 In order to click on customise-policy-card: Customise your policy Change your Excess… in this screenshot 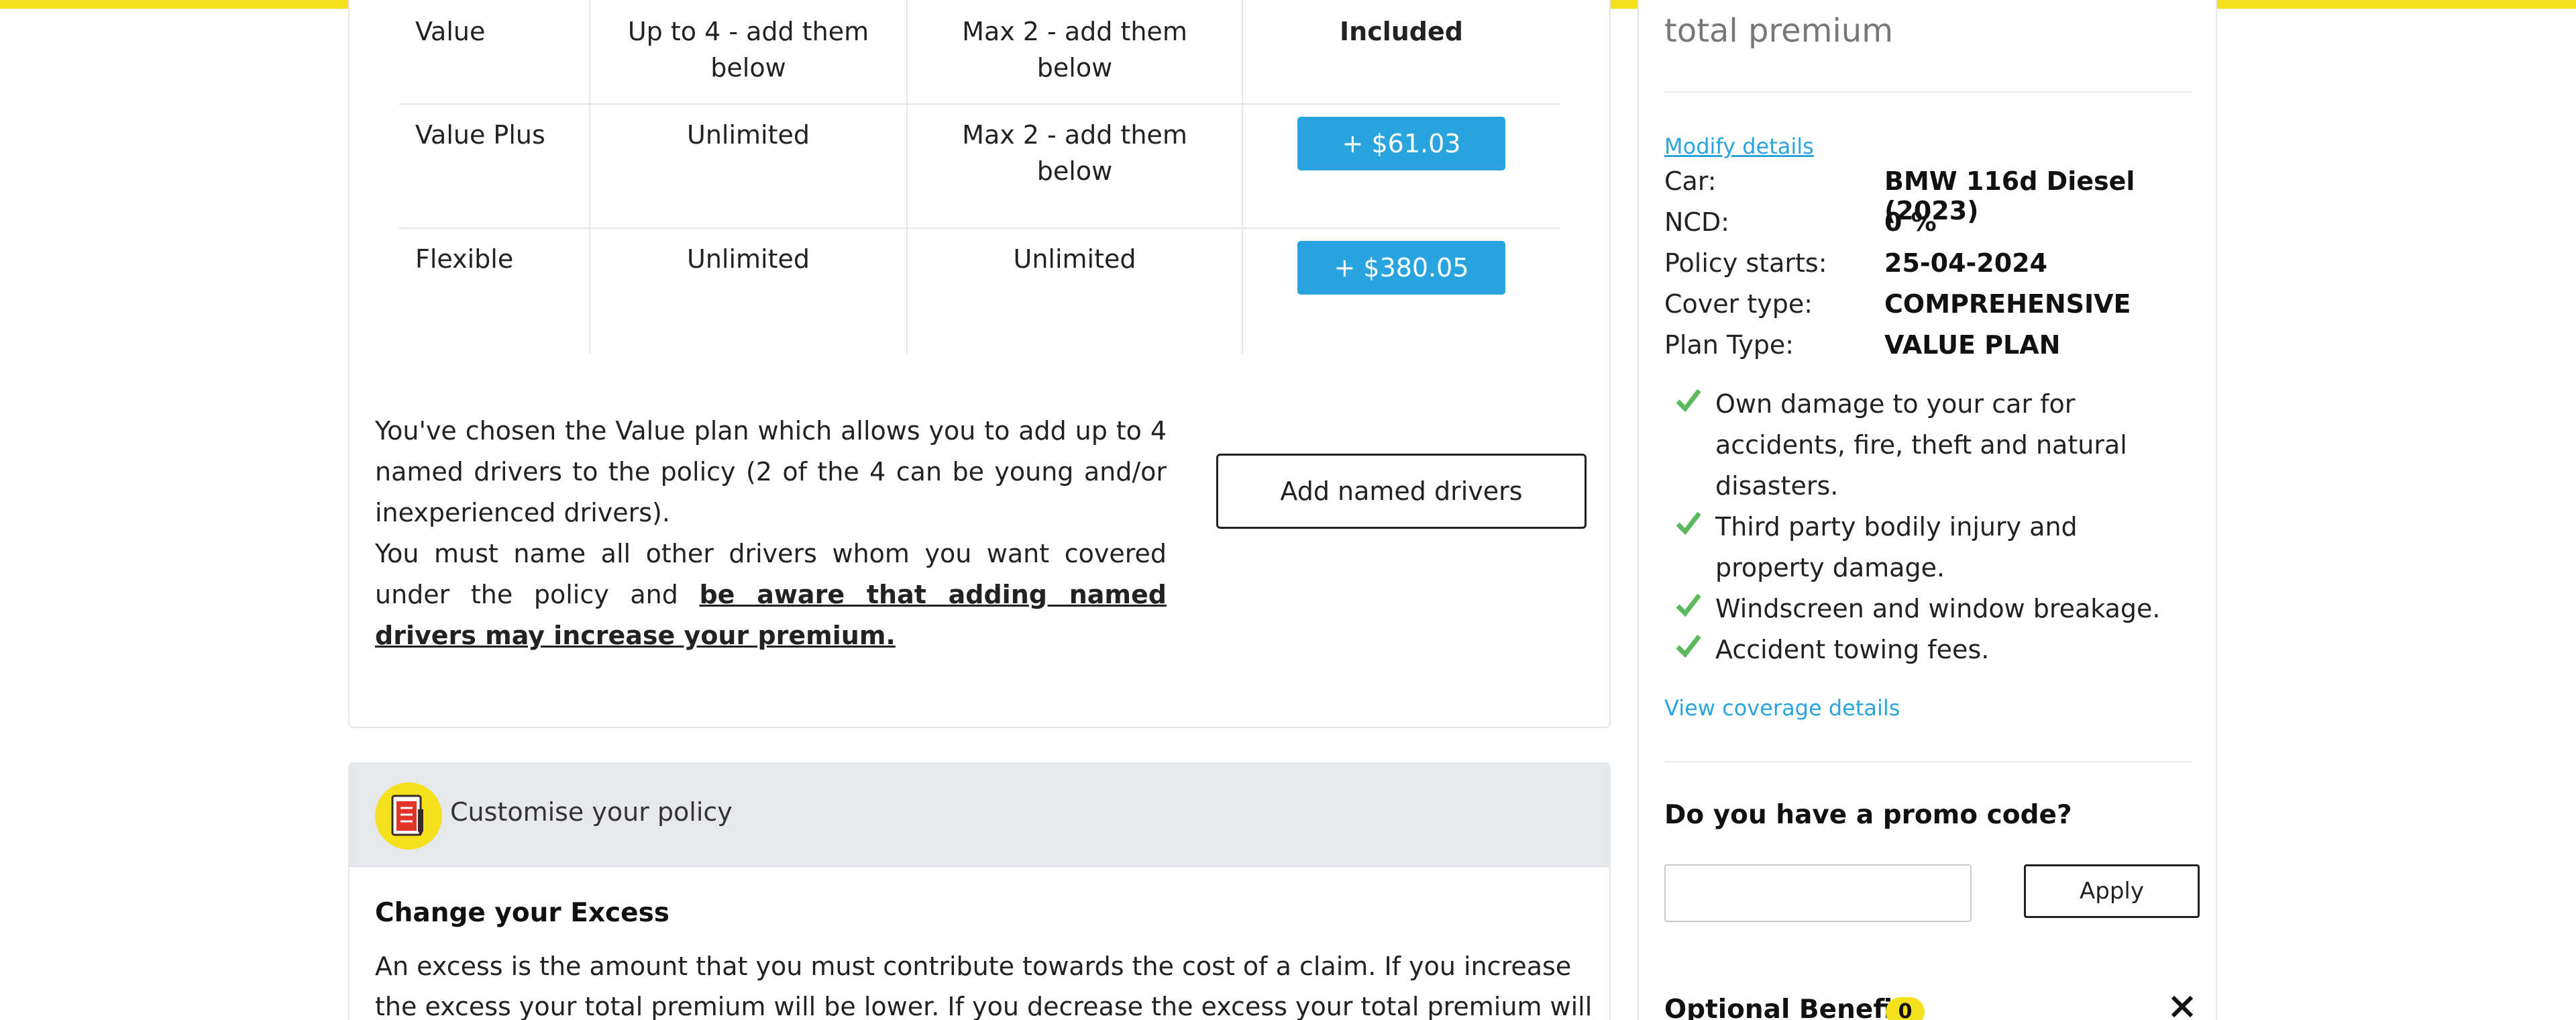, I will do `click(979, 891)`.